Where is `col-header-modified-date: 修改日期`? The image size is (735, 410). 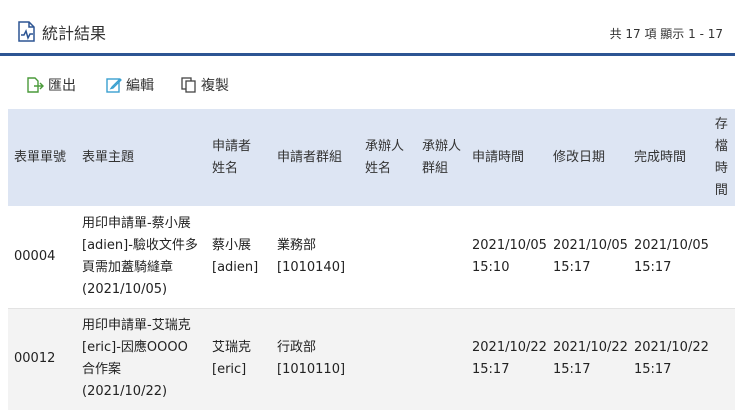
col-header-modified-date: 修改日期 is located at coordinates (587, 157).